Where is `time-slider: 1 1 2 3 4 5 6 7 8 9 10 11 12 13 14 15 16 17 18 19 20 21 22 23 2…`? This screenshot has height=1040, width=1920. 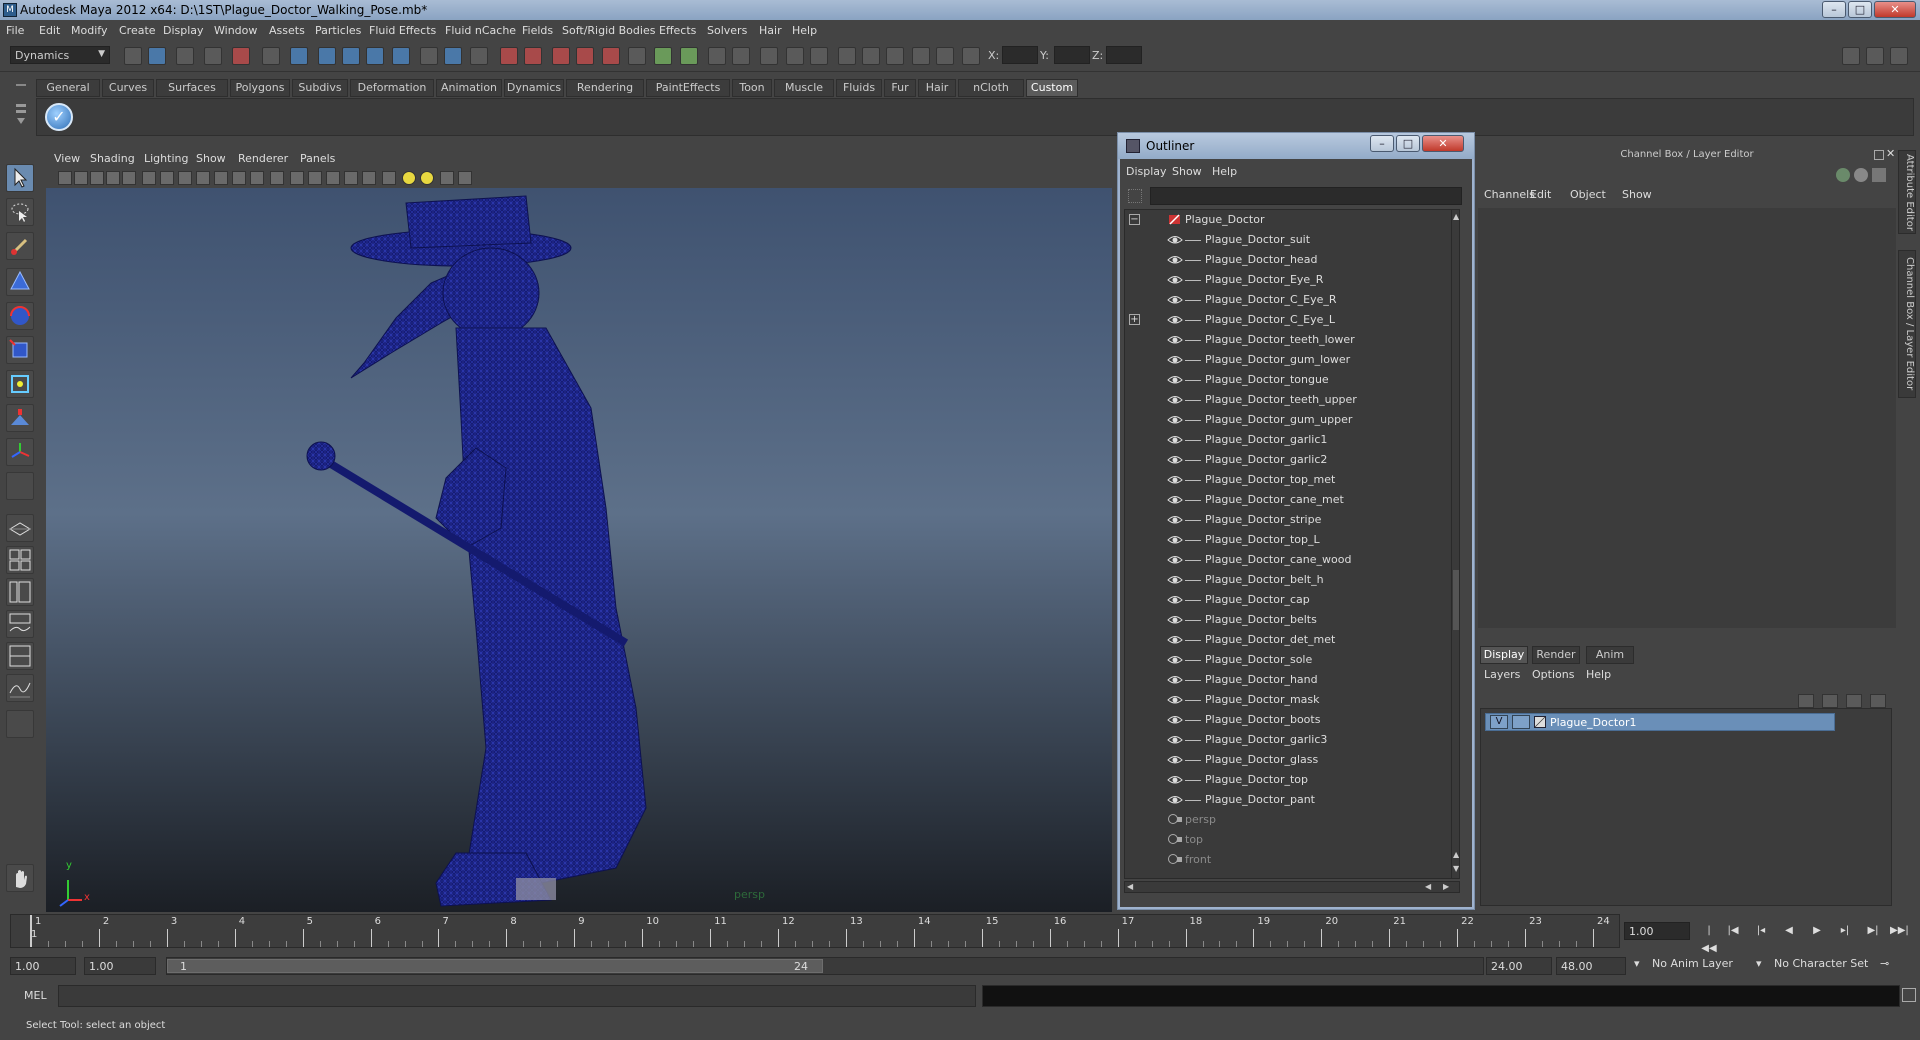 time-slider: 1 1 2 3 4 5 6 7 8 9 10 11 12 13 14 15 16 17 18 19 20 21 22 23 2… is located at coordinates (815, 931).